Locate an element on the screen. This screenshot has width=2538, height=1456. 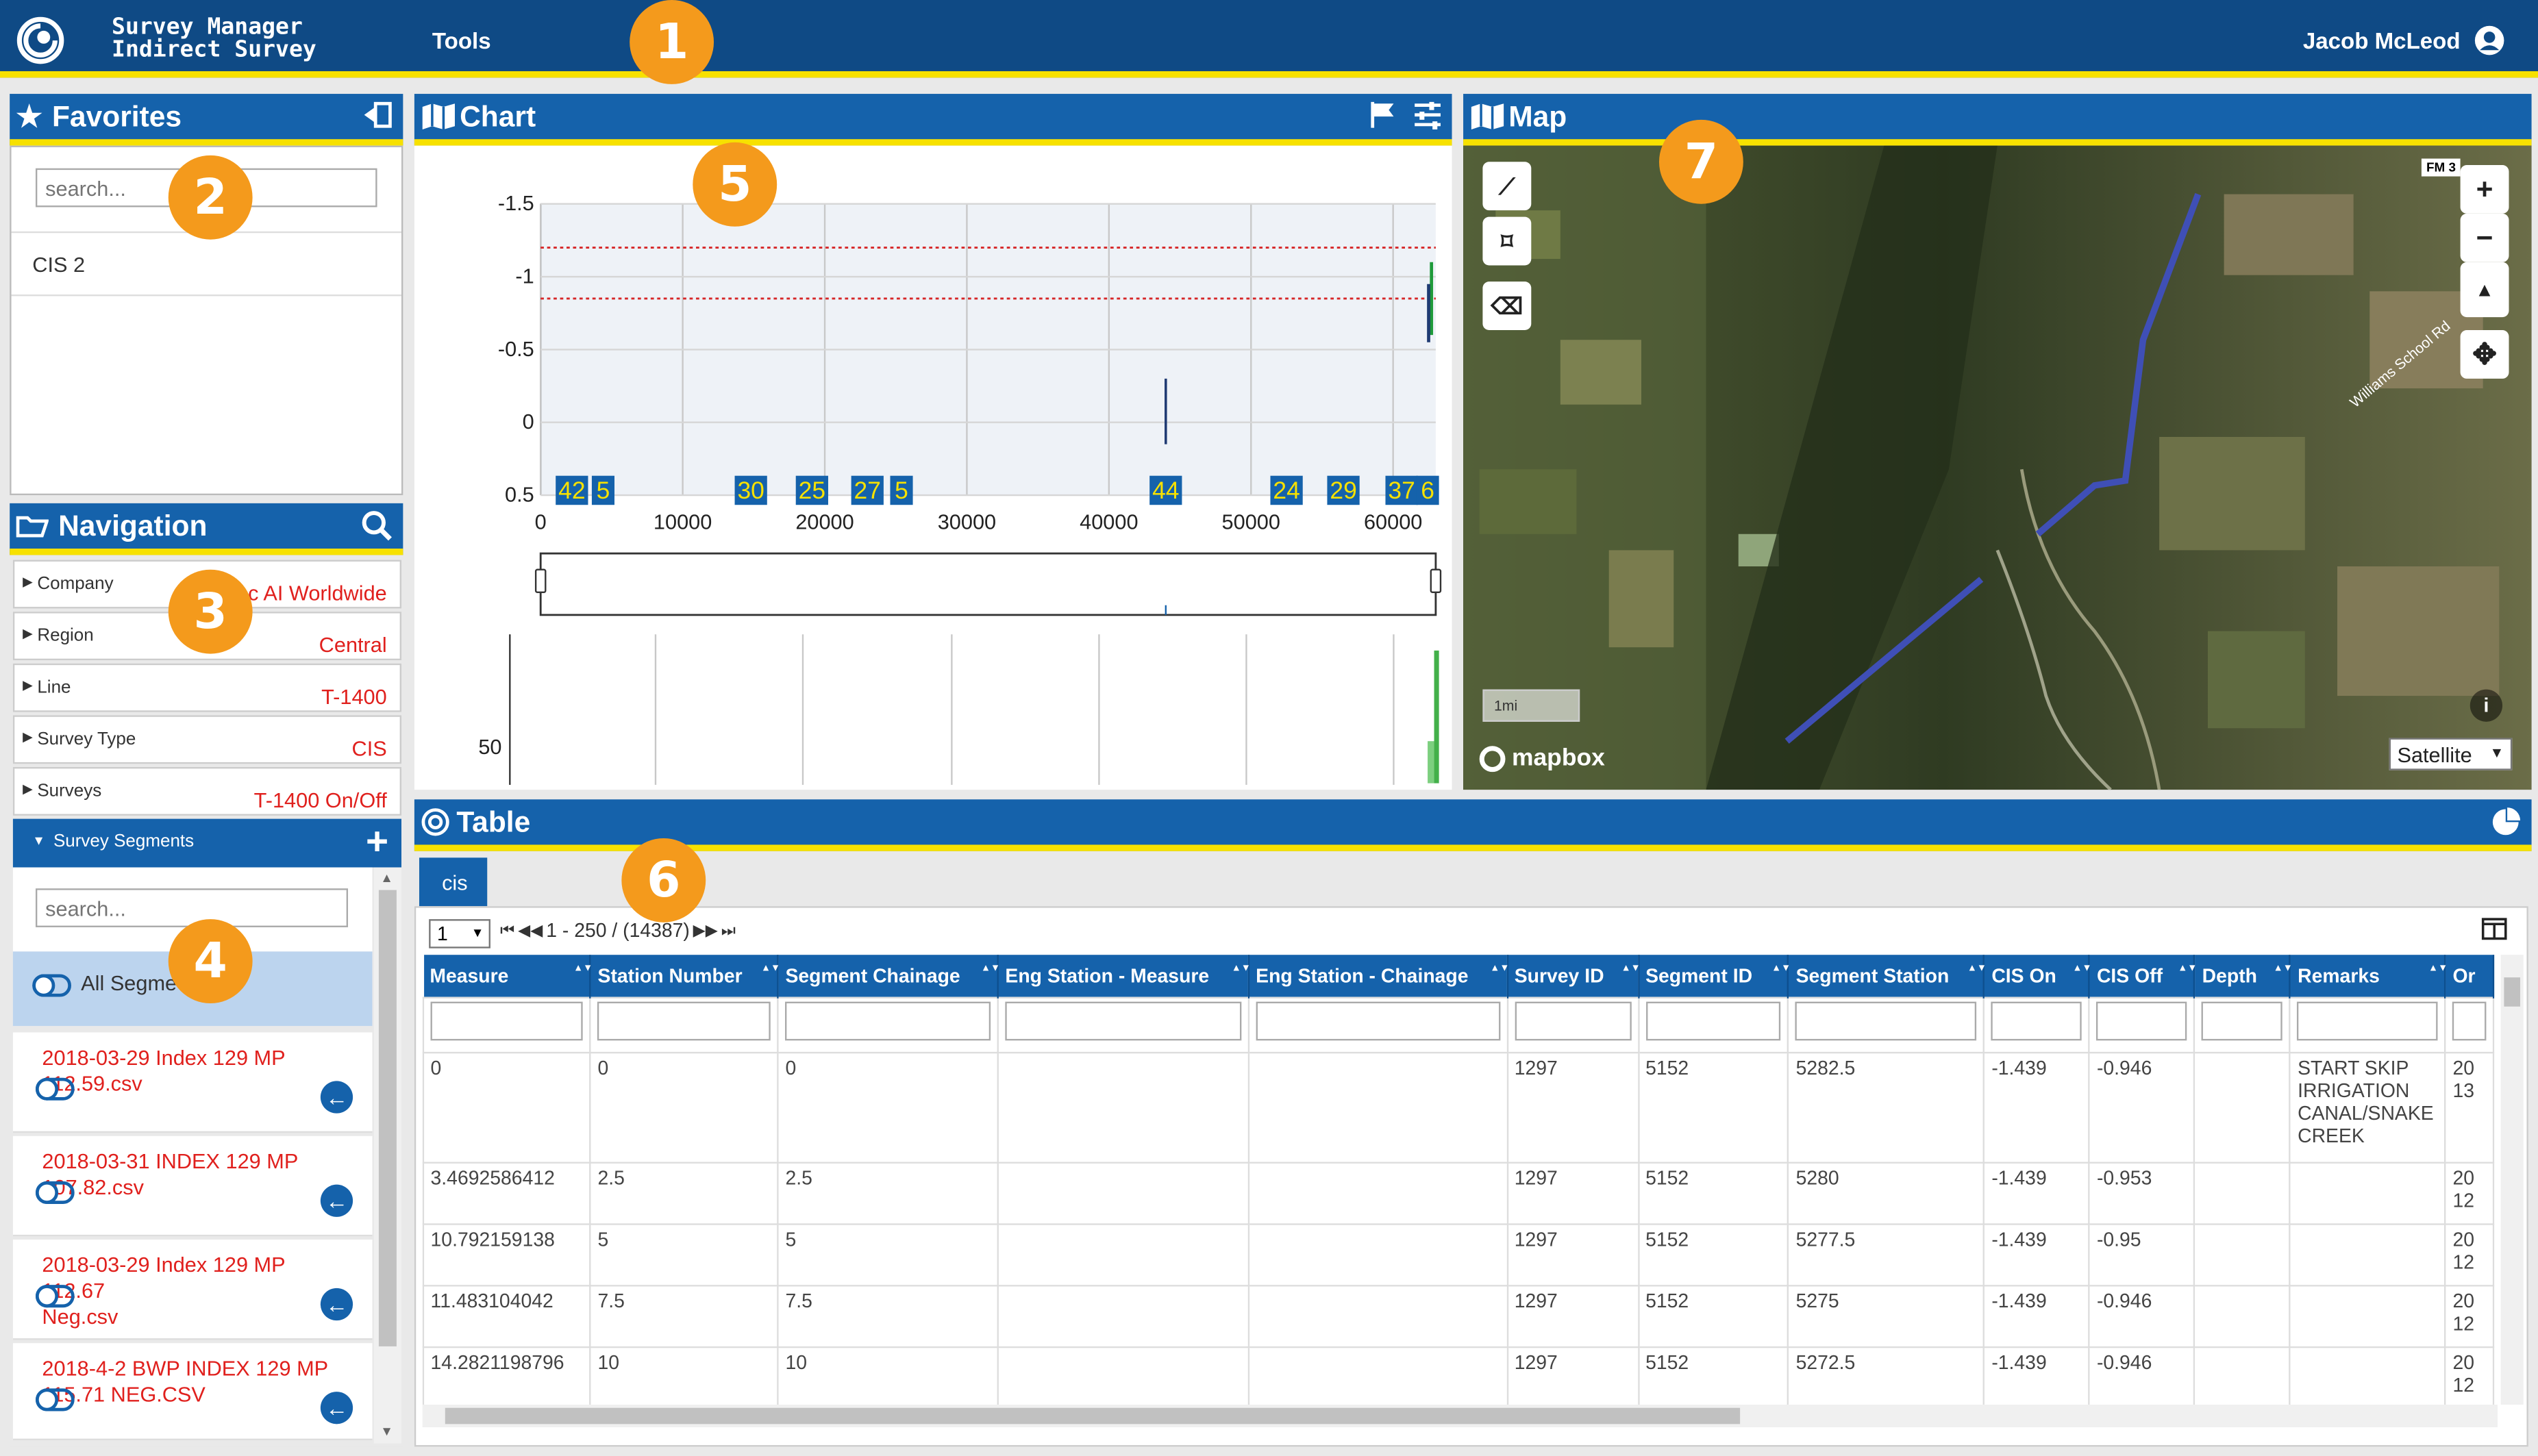
table-horizontal-scrollbar is located at coordinates (1460, 1416).